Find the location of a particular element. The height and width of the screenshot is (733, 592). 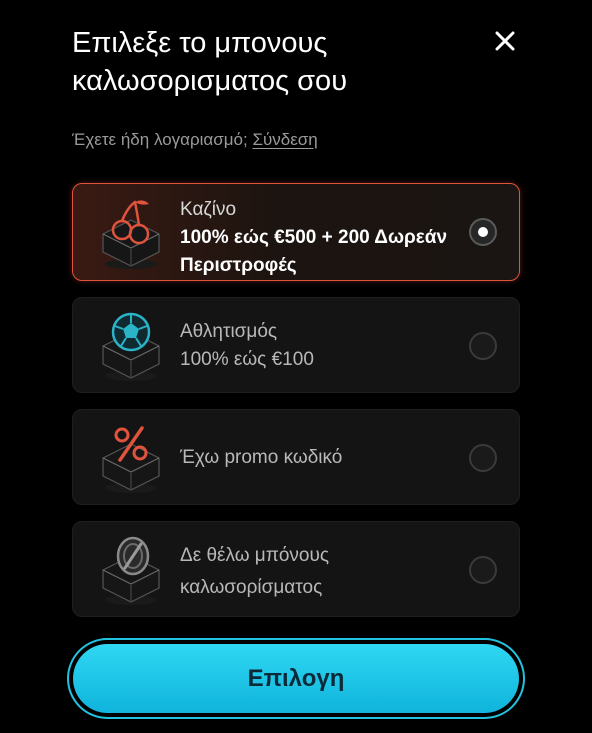

submit-button-frame: Επιλογη is located at coordinates (296, 678).